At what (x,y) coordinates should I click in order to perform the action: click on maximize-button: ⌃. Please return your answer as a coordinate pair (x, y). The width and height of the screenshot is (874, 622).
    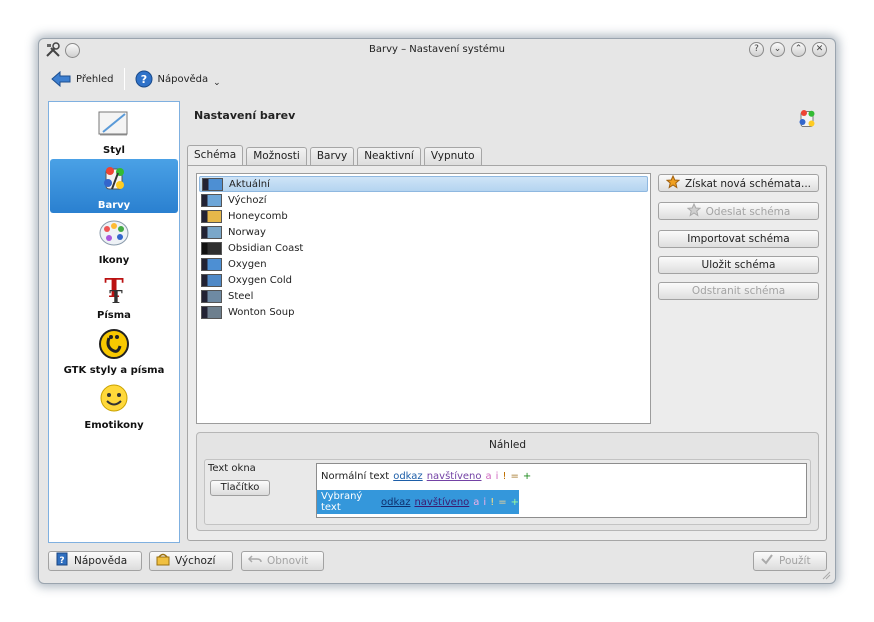
    Looking at the image, I should click on (798, 49).